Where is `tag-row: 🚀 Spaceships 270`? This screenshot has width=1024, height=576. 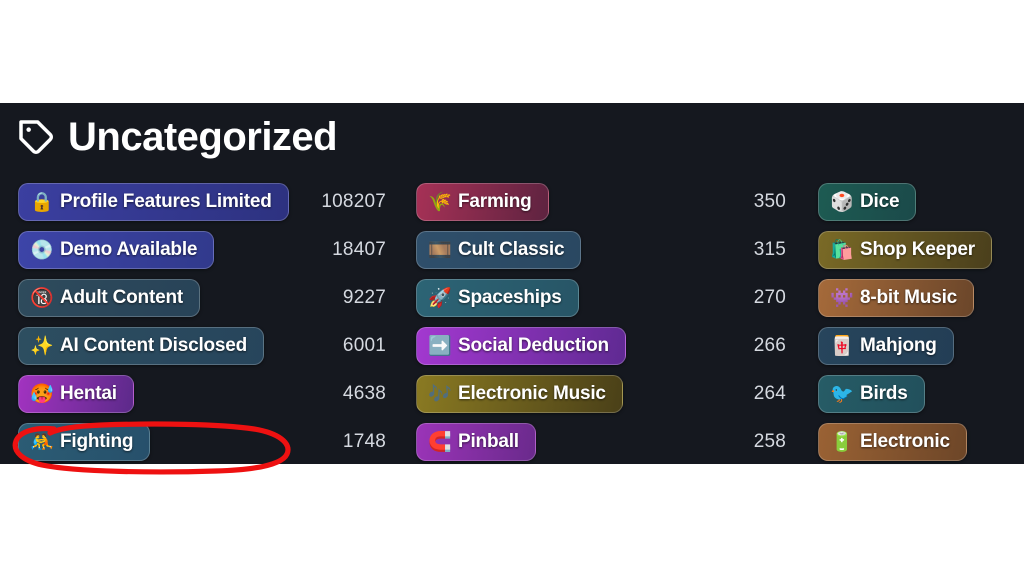 tag-row: 🚀 Spaceships 270 is located at coordinates (602, 298).